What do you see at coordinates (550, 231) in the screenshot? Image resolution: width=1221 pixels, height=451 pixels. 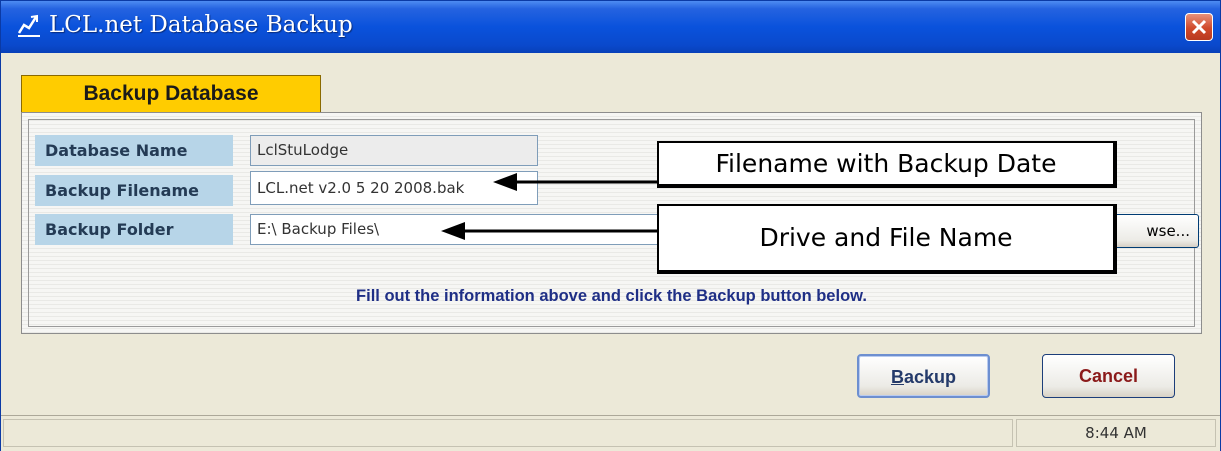 I see `folder-arrow` at bounding box center [550, 231].